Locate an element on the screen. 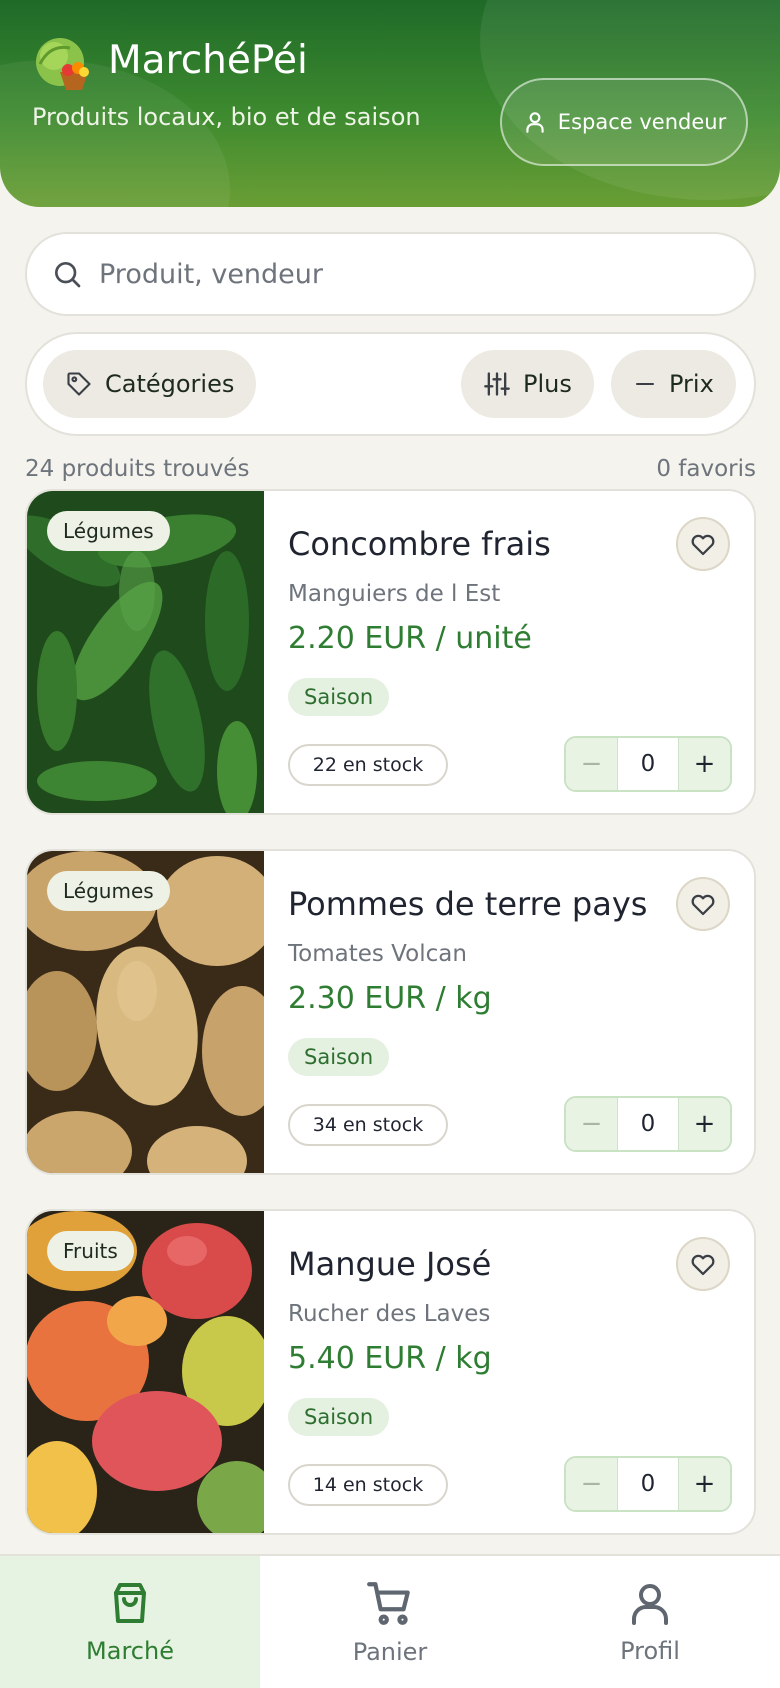 The height and width of the screenshot is (1688, 780). nav-item-panier: Panier is located at coordinates (390, 1622).